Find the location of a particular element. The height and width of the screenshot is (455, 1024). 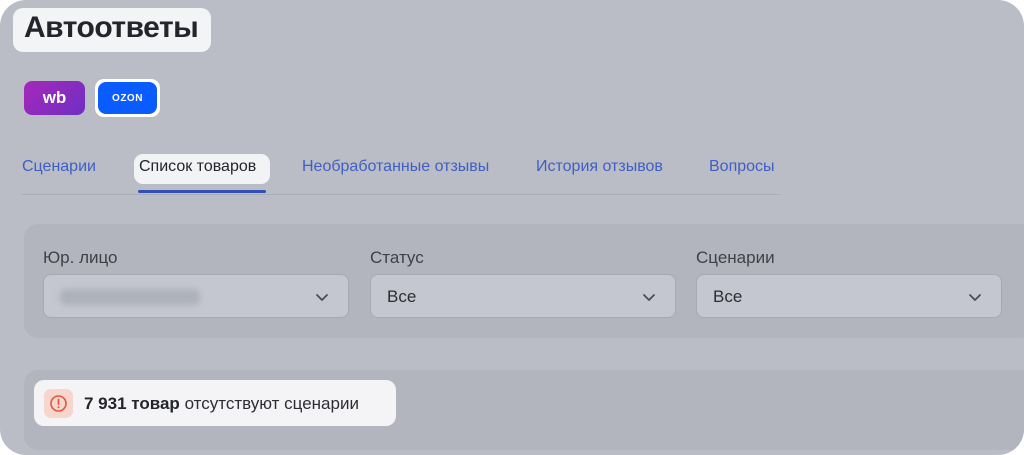

alert-circle-icon is located at coordinates (58, 403).